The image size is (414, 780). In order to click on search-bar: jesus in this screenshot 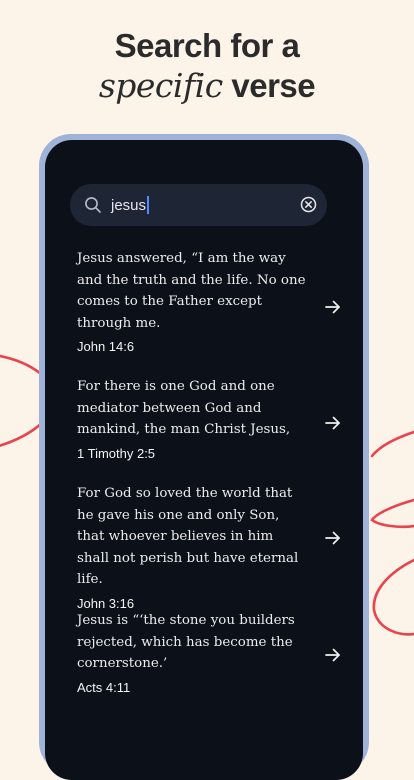, I will do `click(198, 205)`.